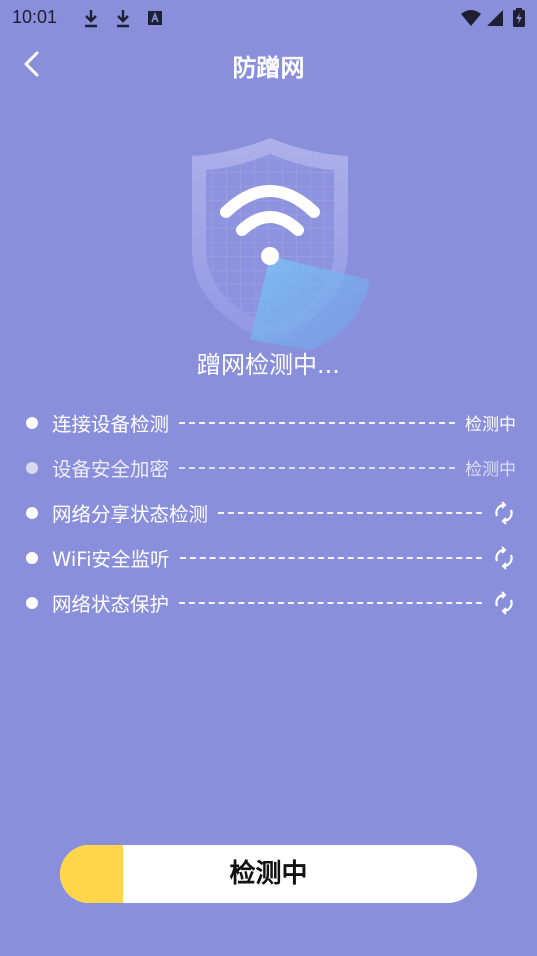  Describe the element at coordinates (111, 604) in the screenshot. I see `check-item-label: 网络状态保护` at that location.